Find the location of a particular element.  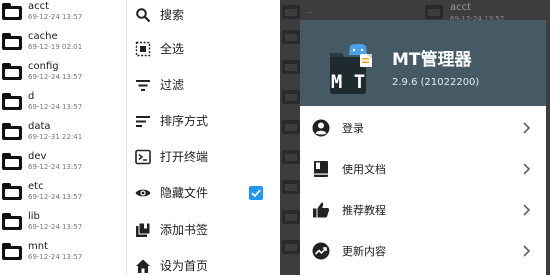

terminal-icon is located at coordinates (143, 157).